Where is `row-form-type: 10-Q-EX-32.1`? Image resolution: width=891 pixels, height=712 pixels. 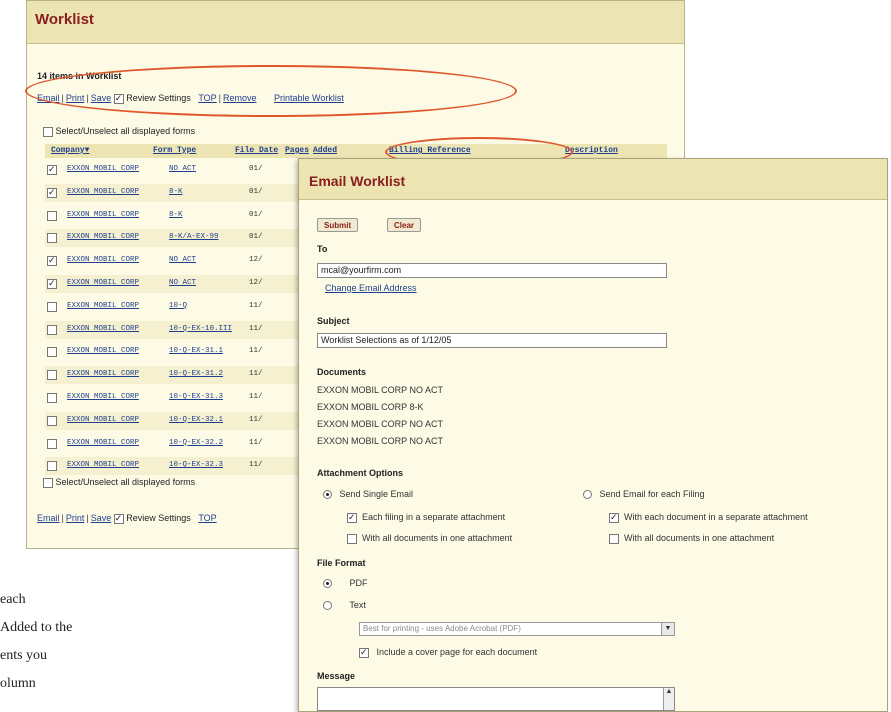 row-form-type: 10-Q-EX-32.1 is located at coordinates (196, 420).